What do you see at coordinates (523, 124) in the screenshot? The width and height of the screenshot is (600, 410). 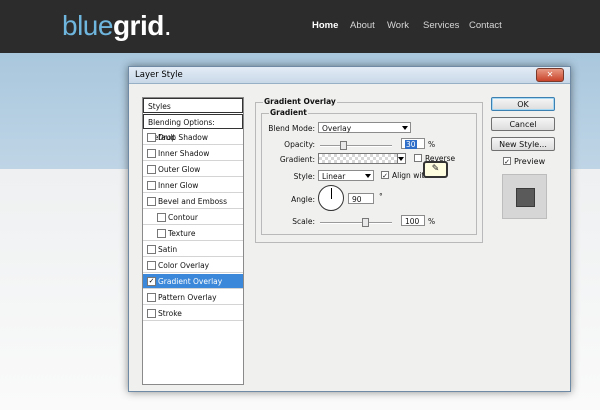 I see `cancel-button: Cancel` at bounding box center [523, 124].